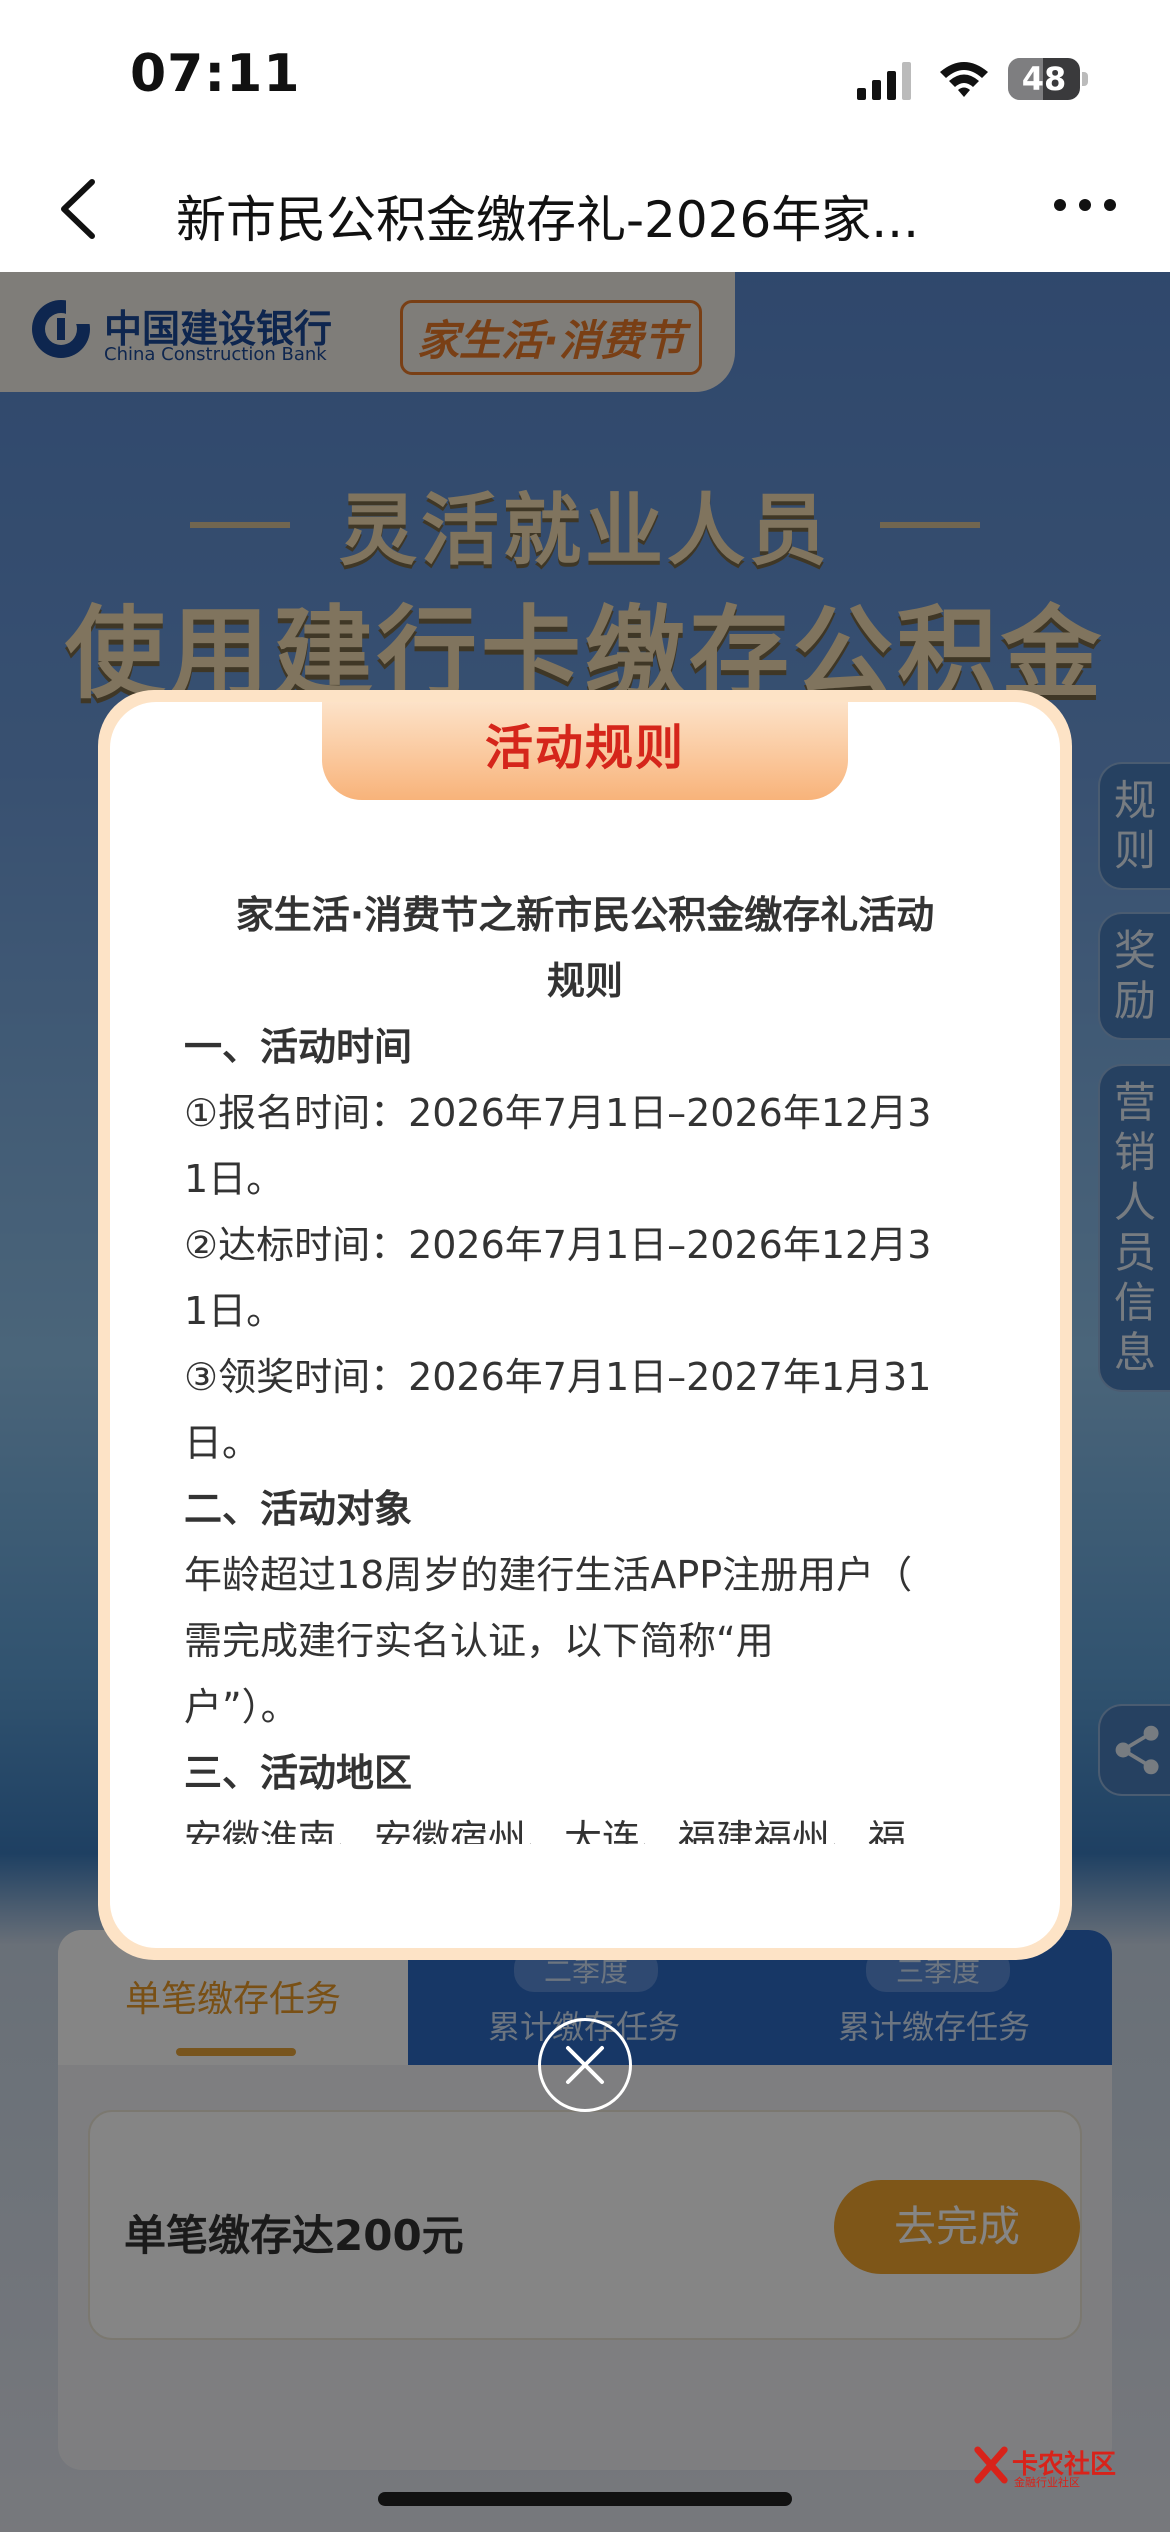  What do you see at coordinates (1085, 205) in the screenshot?
I see `more-options-icon` at bounding box center [1085, 205].